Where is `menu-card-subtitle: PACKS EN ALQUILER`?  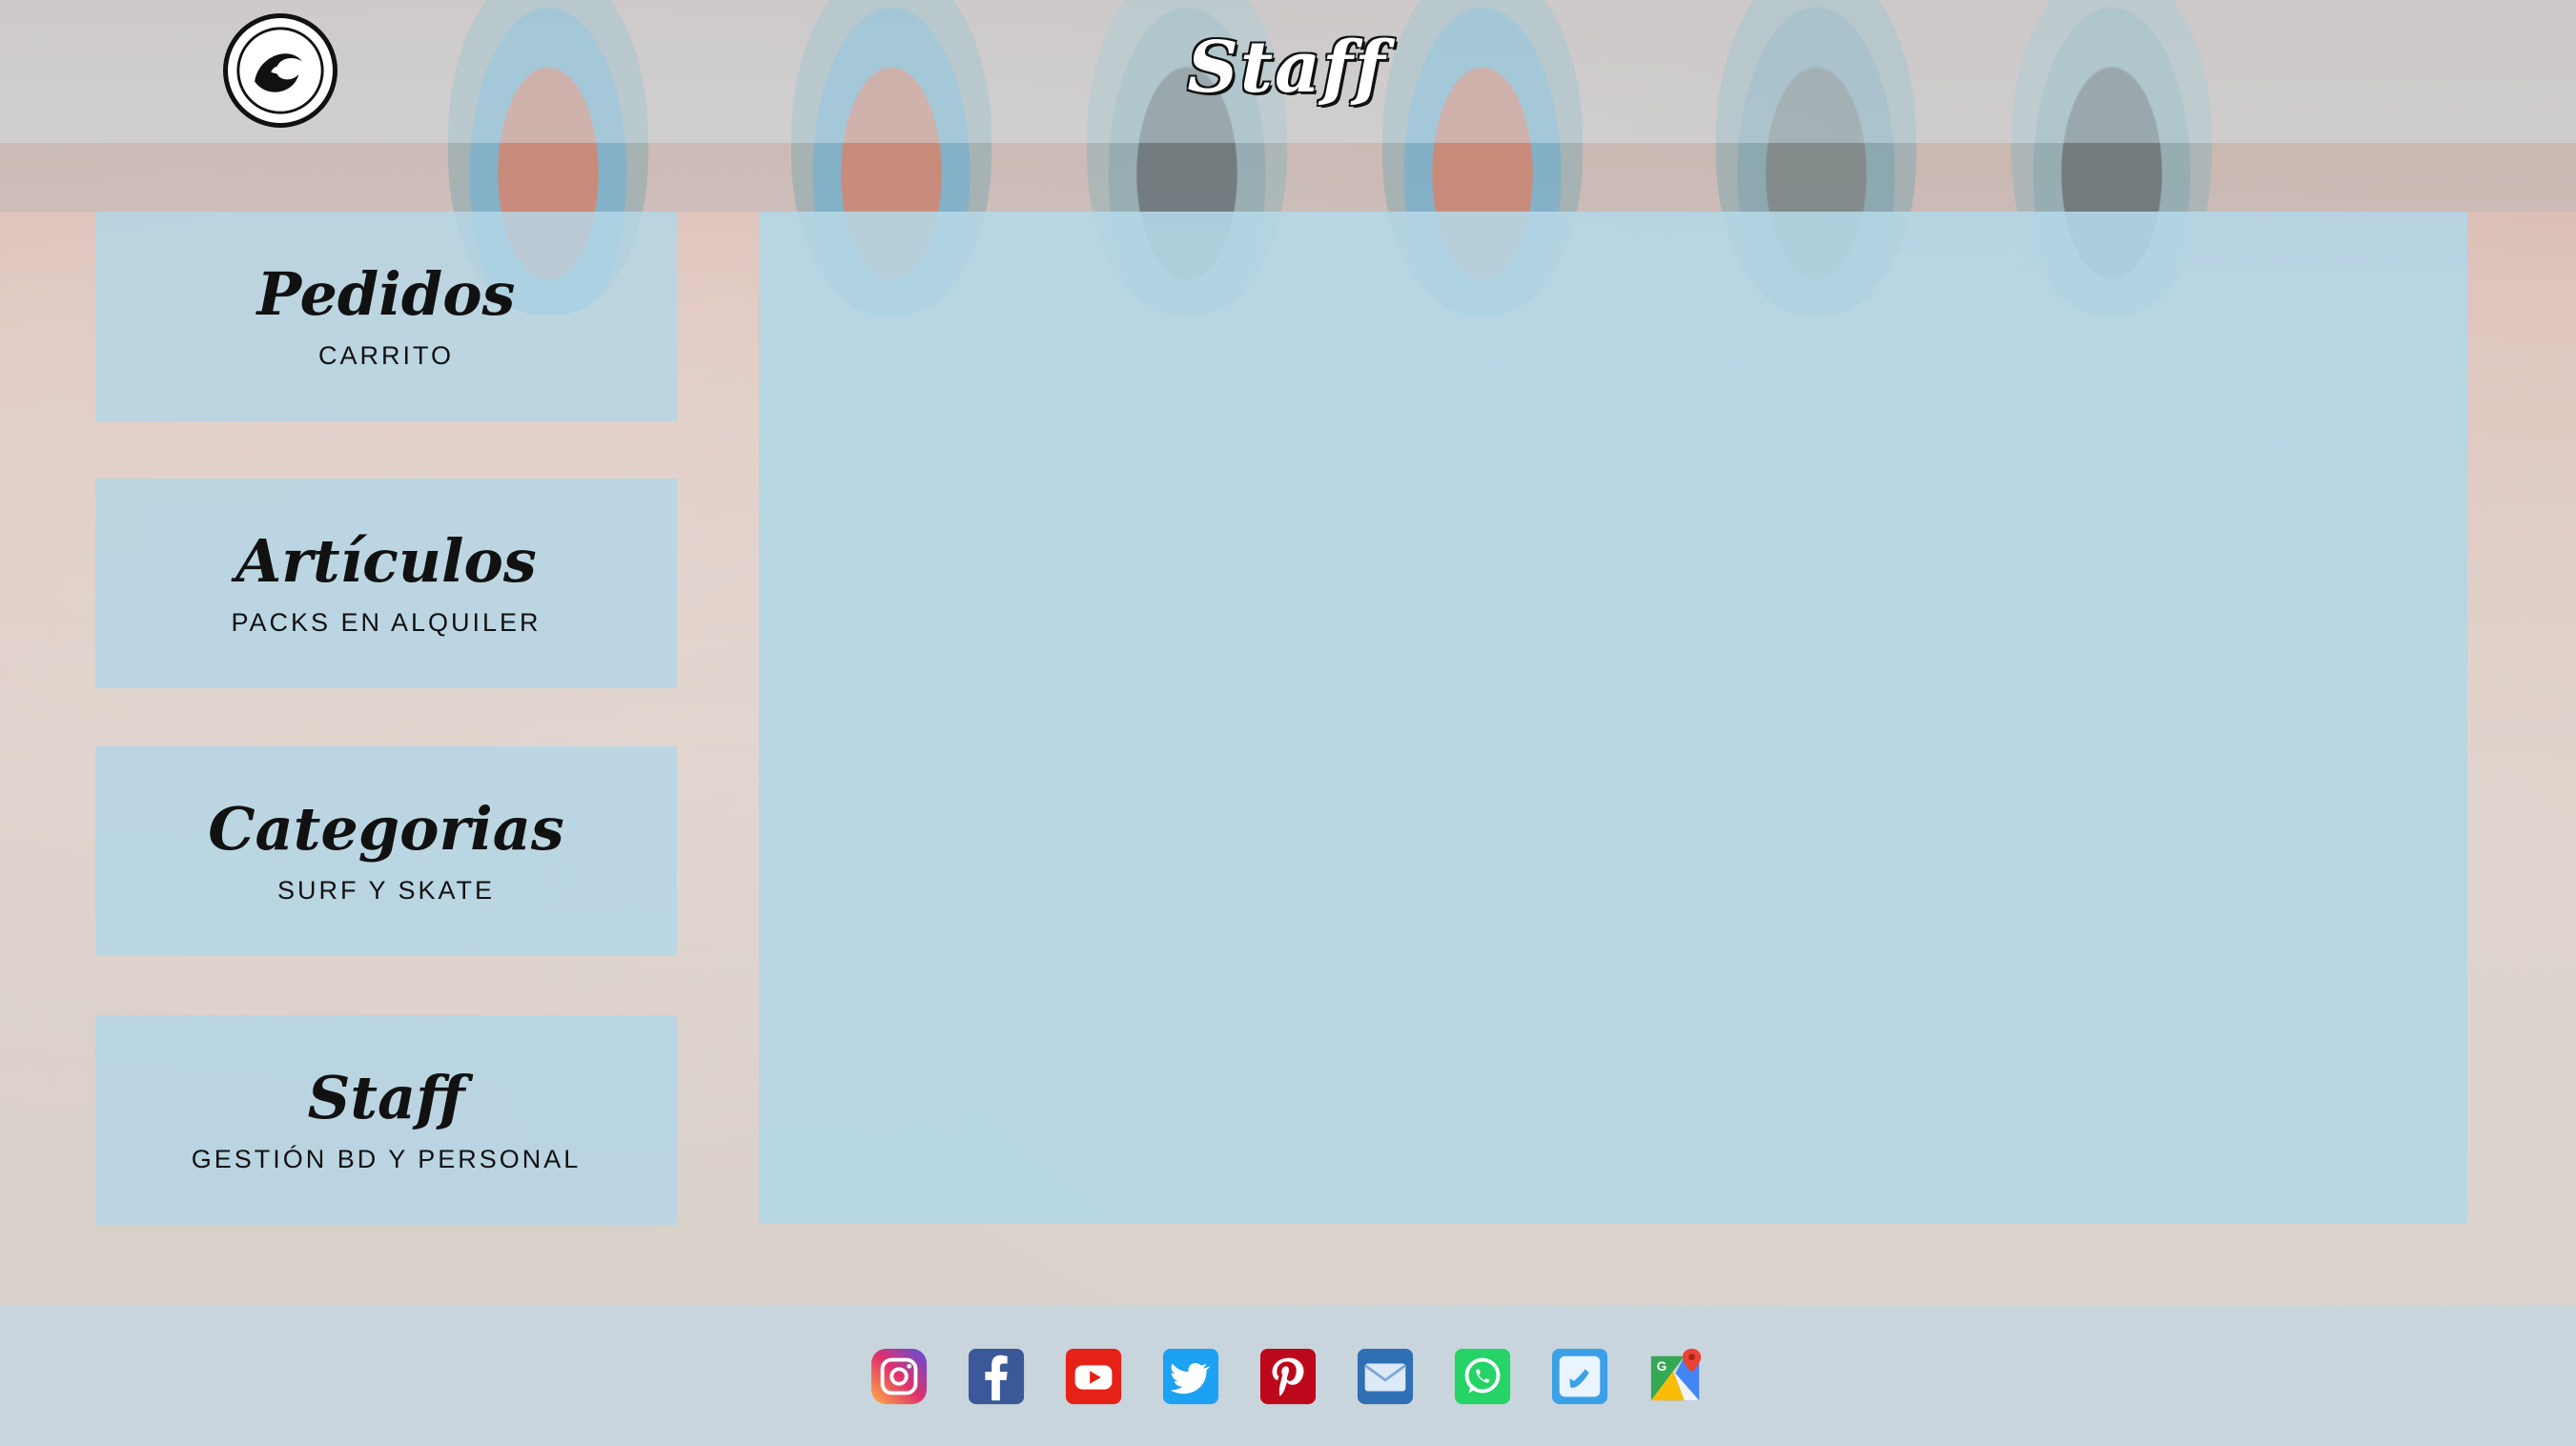
menu-card-subtitle: PACKS EN ALQUILER is located at coordinates (386, 622).